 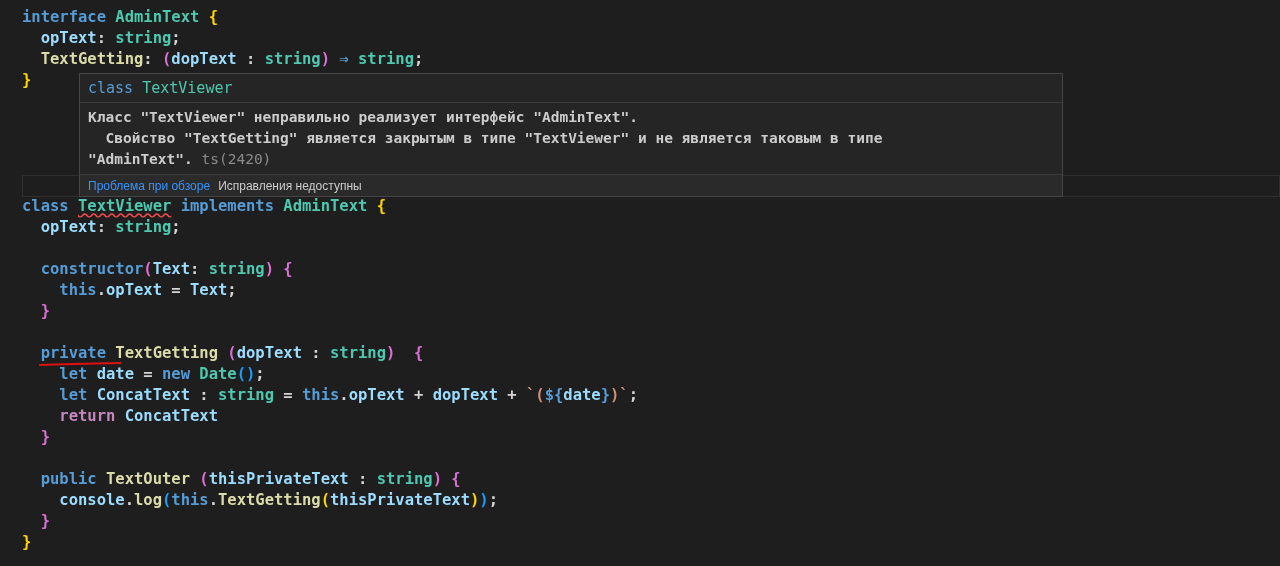 What do you see at coordinates (231, 353) in the screenshot?
I see `code-line: private TextGetting (dopText : string) {` at bounding box center [231, 353].